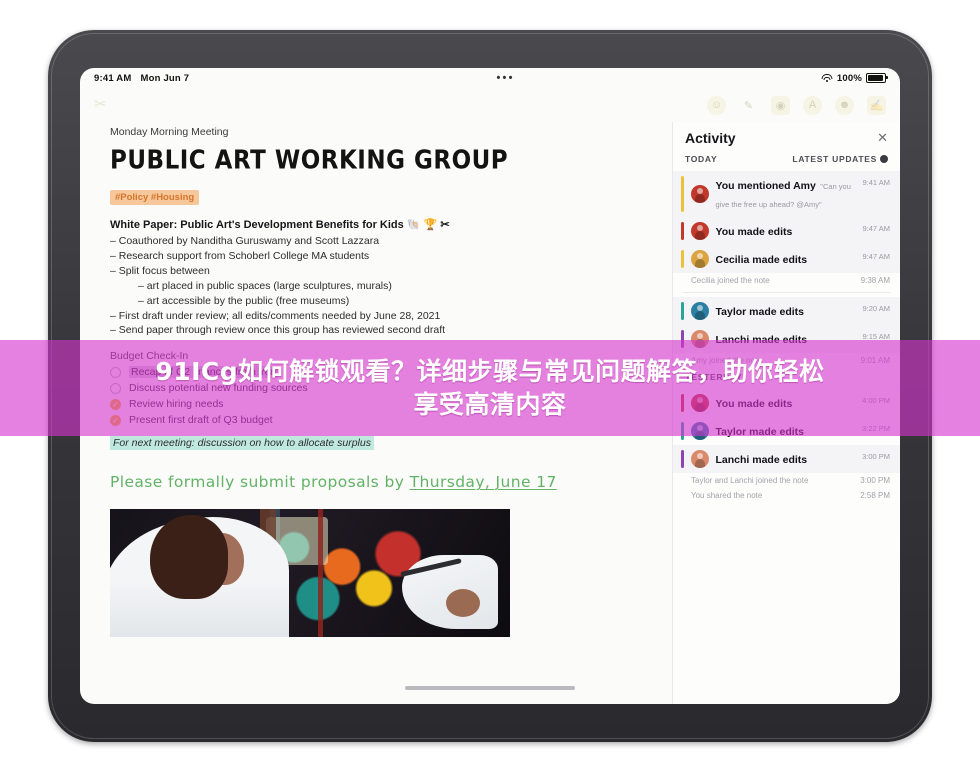 Image resolution: width=980 pixels, height=776 pixels. I want to click on scissors-icon: ✂, so click(104, 105).